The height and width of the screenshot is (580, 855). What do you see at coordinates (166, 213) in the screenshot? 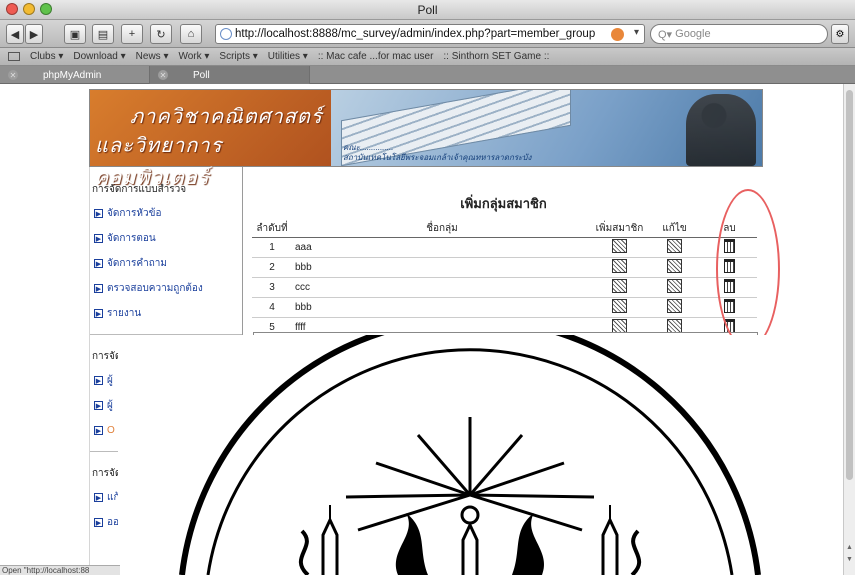
I see `sidebar-item-topics: ▶ จัดการหัวข้อ` at bounding box center [166, 213].